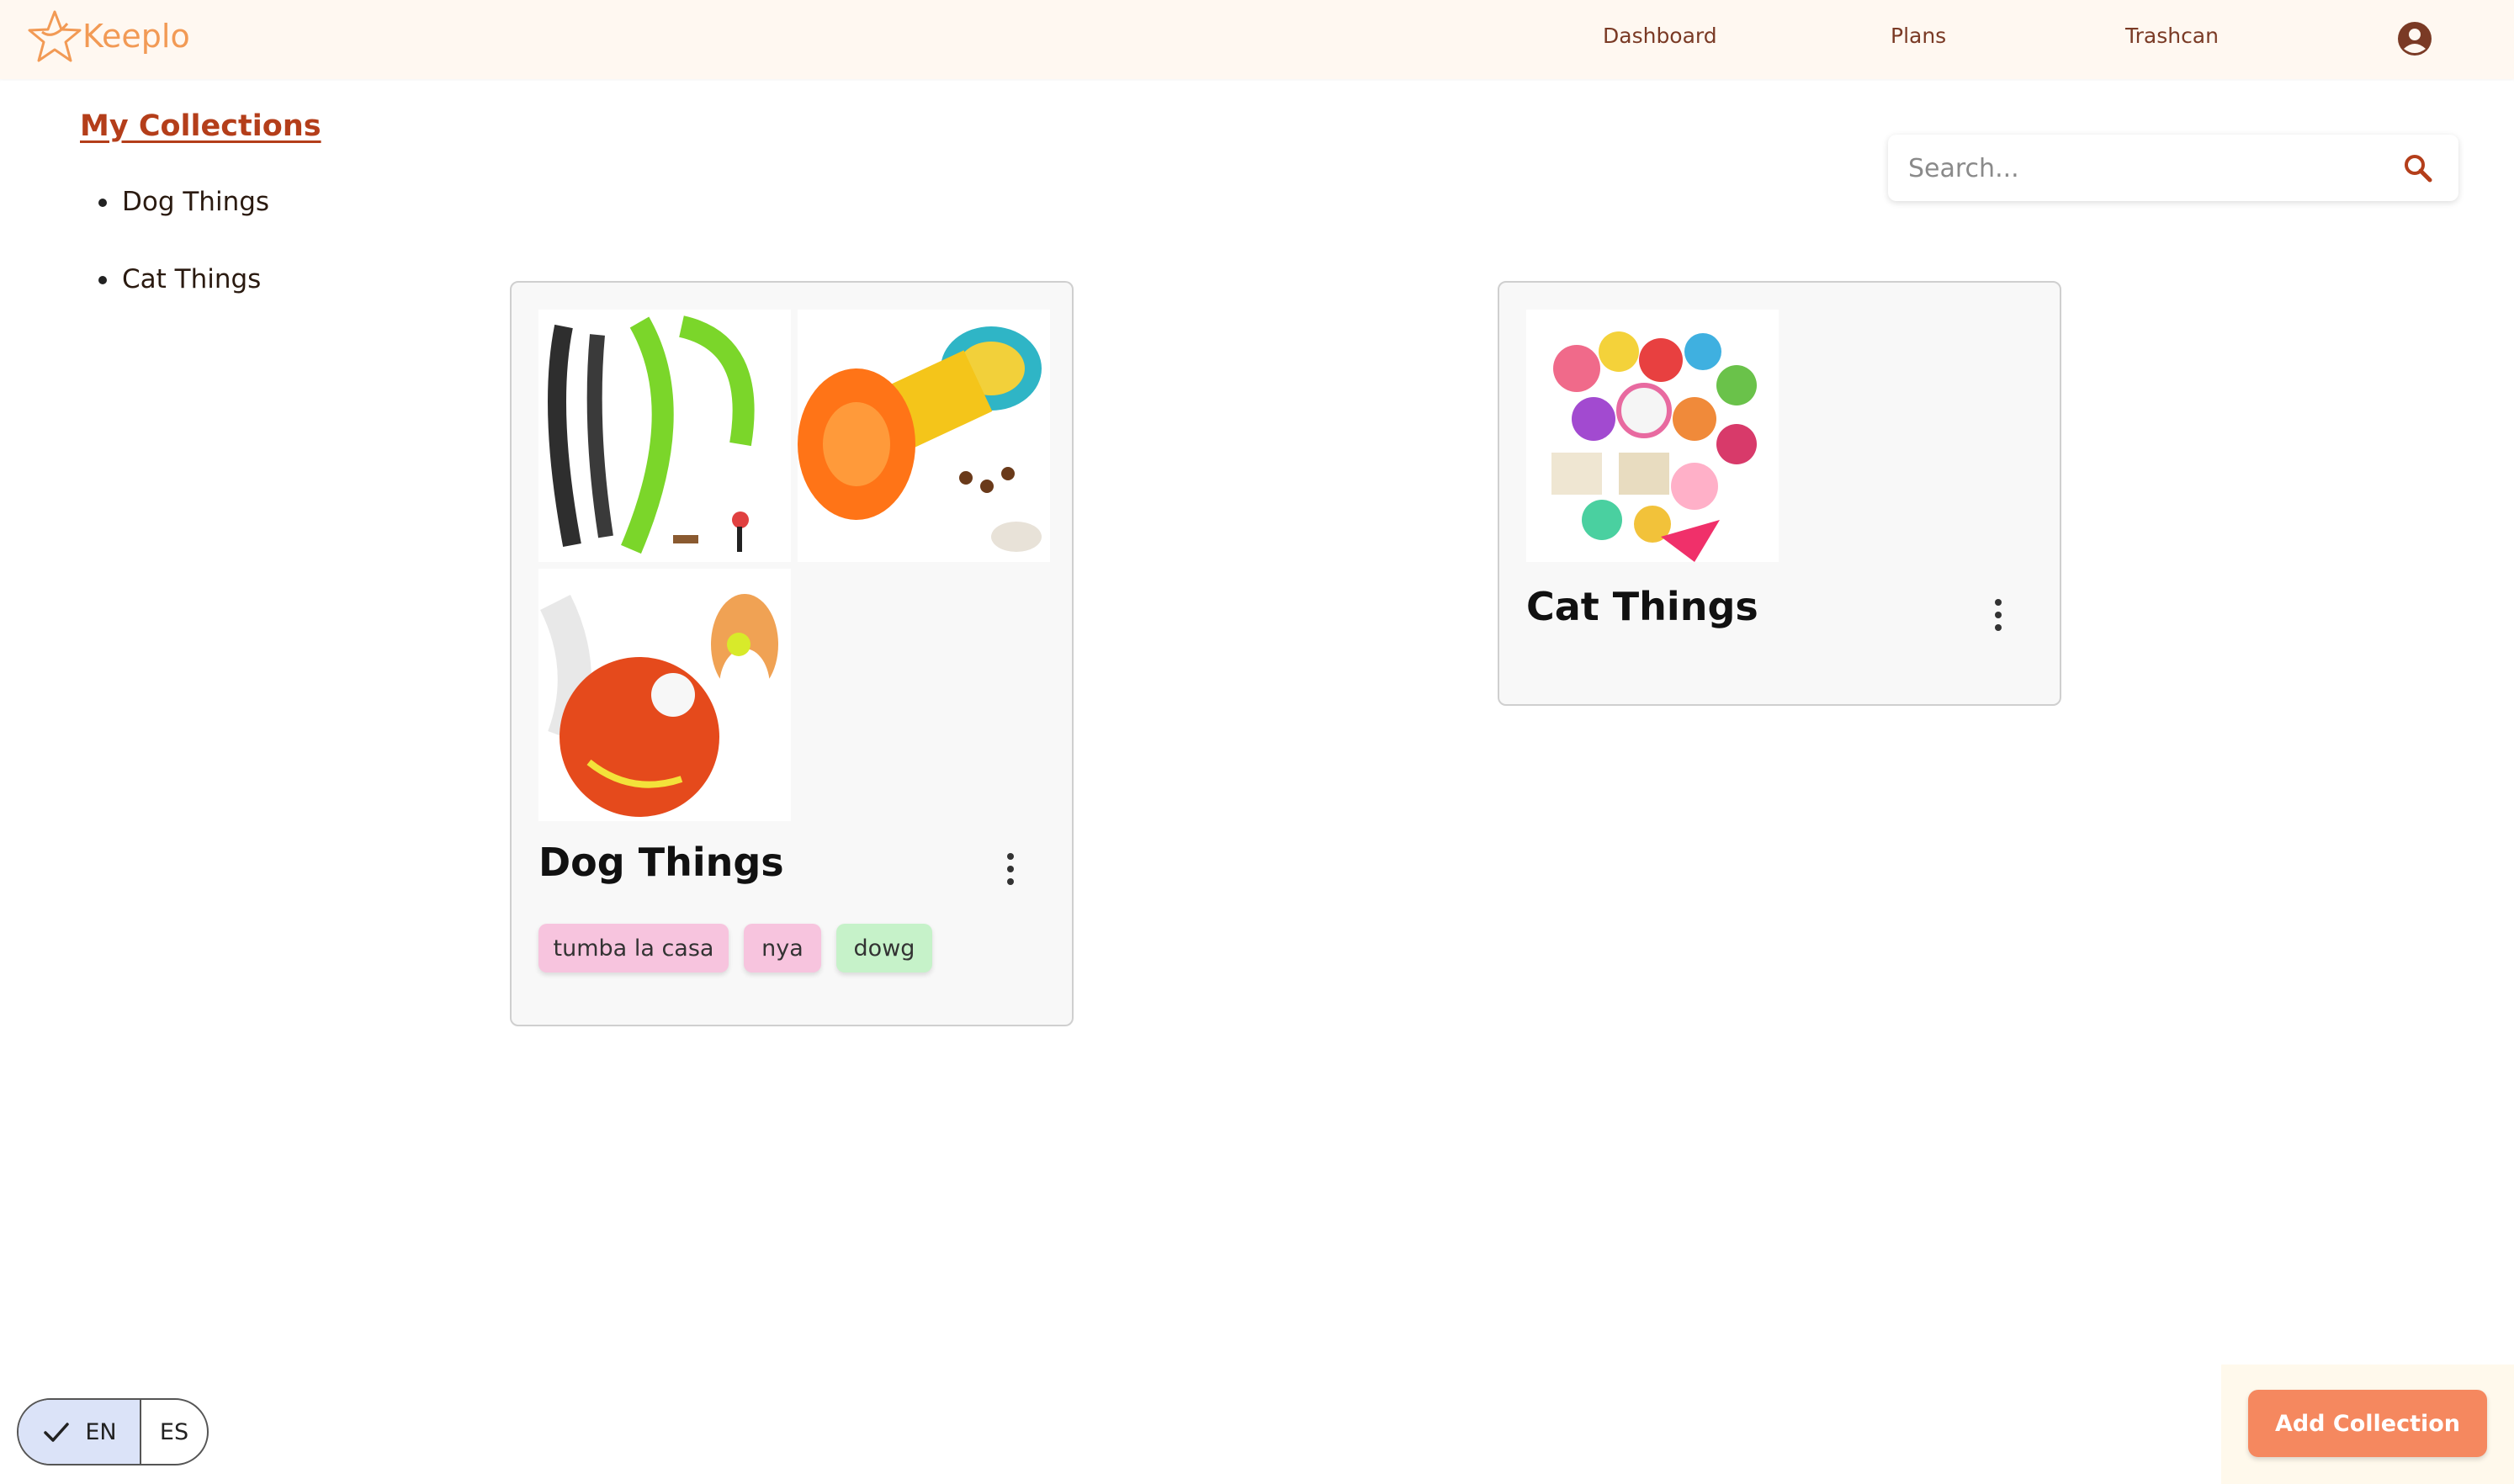  What do you see at coordinates (633, 948) in the screenshot?
I see `tag-chip: tumba la casa` at bounding box center [633, 948].